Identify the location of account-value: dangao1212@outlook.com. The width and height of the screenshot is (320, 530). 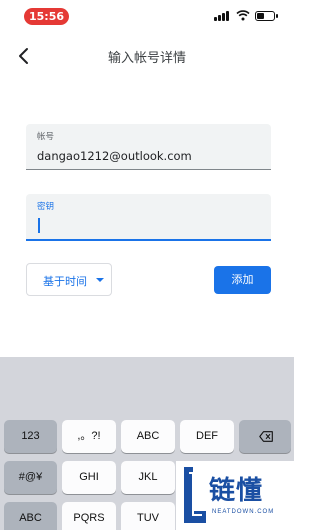
(114, 156).